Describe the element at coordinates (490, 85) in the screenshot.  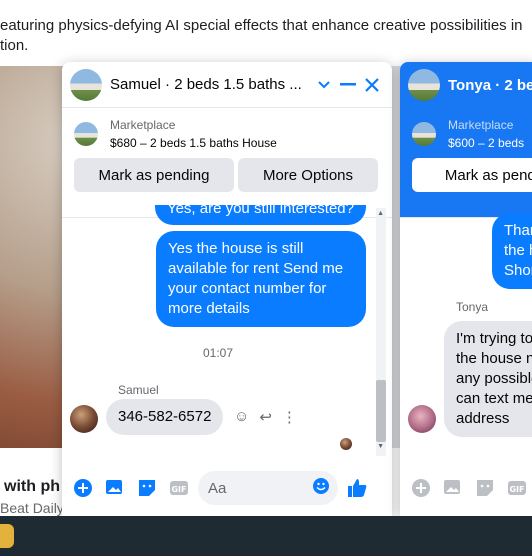
I see `chat-title: Tonya · 2 beds` at that location.